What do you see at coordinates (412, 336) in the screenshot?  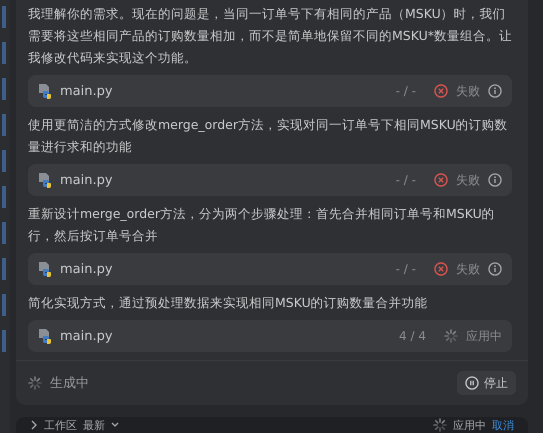 I see `change-count: 4 / 4` at bounding box center [412, 336].